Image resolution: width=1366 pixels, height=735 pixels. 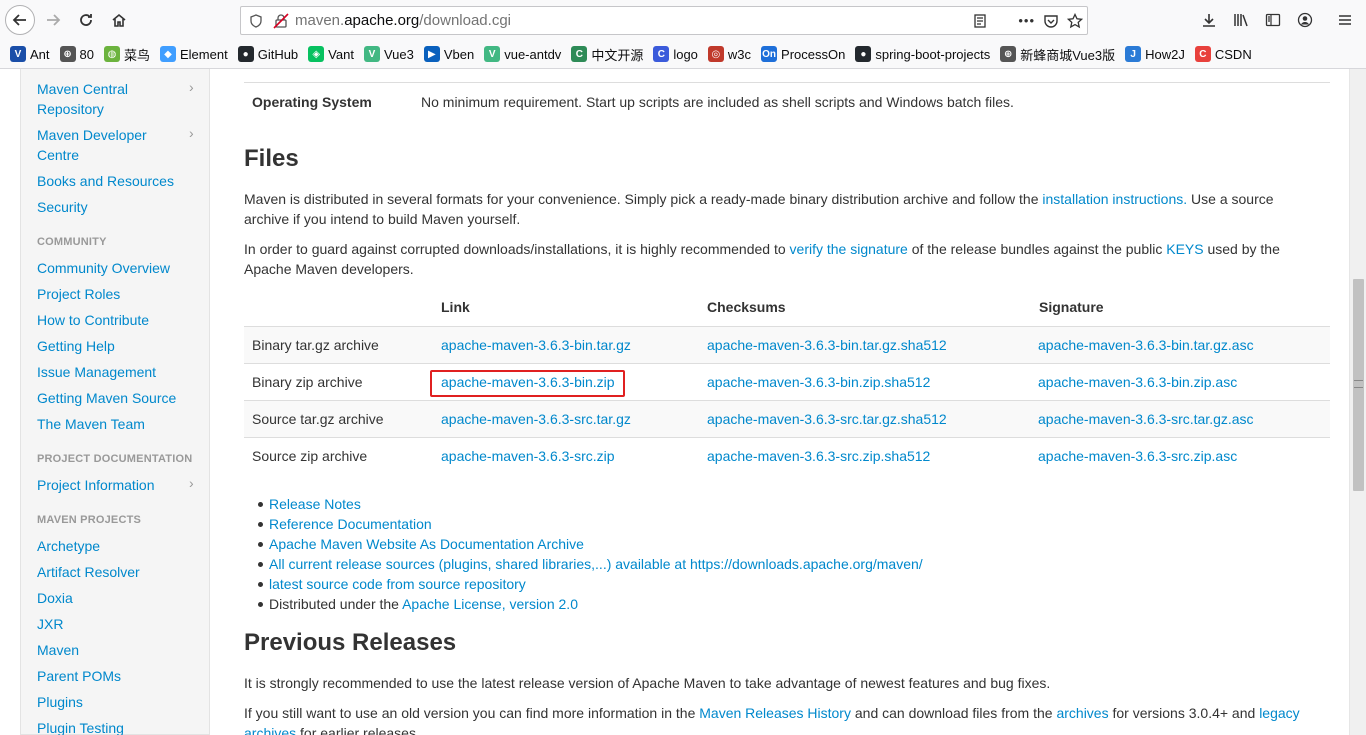 I want to click on checksum-link: apache-maven-3.6.3-bin.zip.sha512, so click(x=818, y=382).